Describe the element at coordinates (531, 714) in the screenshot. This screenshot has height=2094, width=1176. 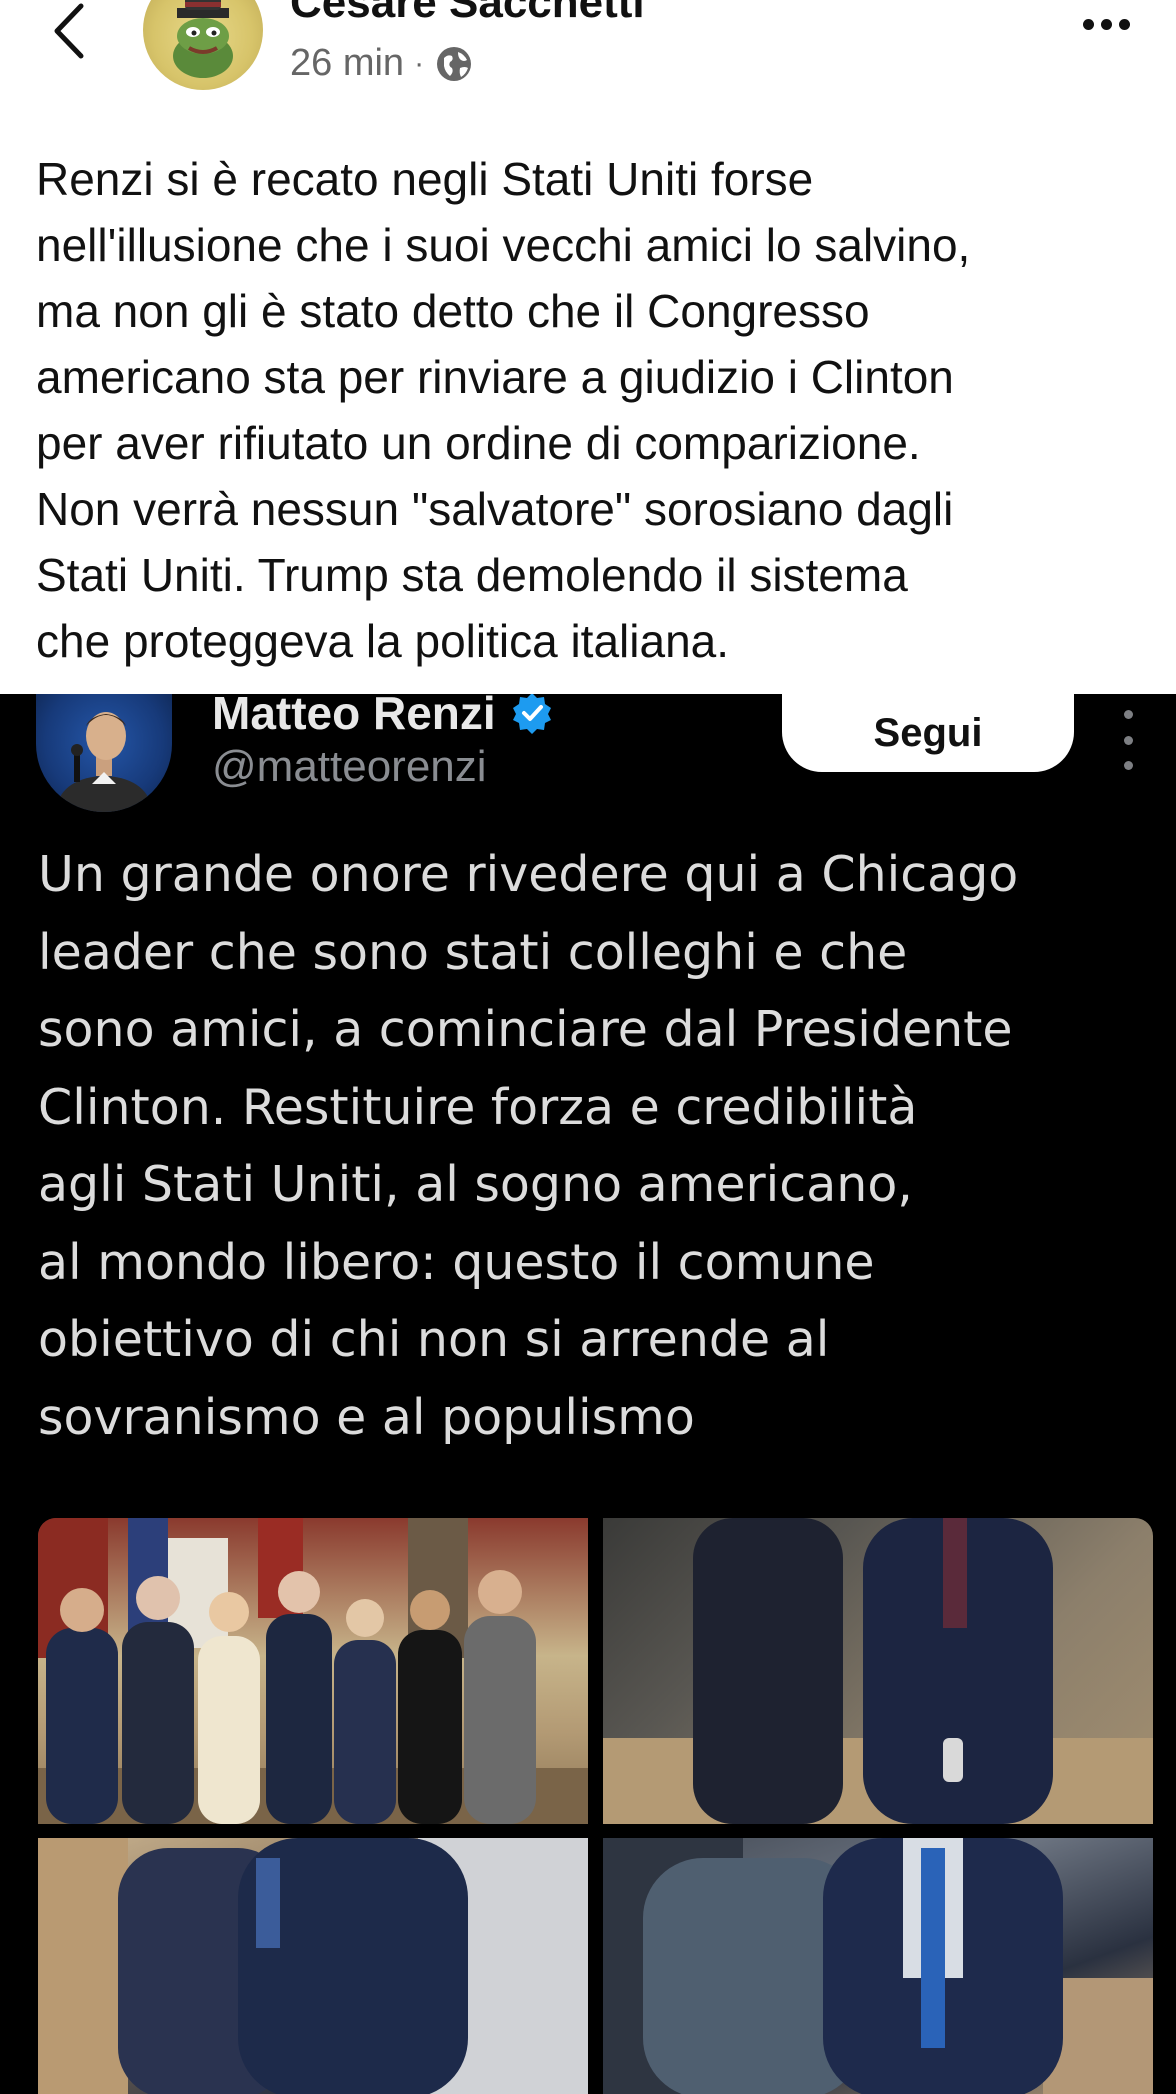
I see `verified-badge-icon` at that location.